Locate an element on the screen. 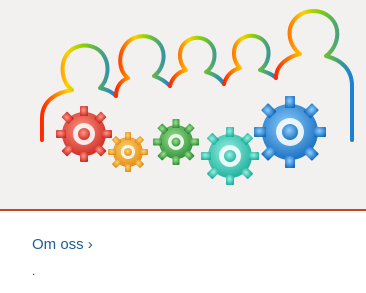  about-us-link: Om oss › is located at coordinates (62, 245).